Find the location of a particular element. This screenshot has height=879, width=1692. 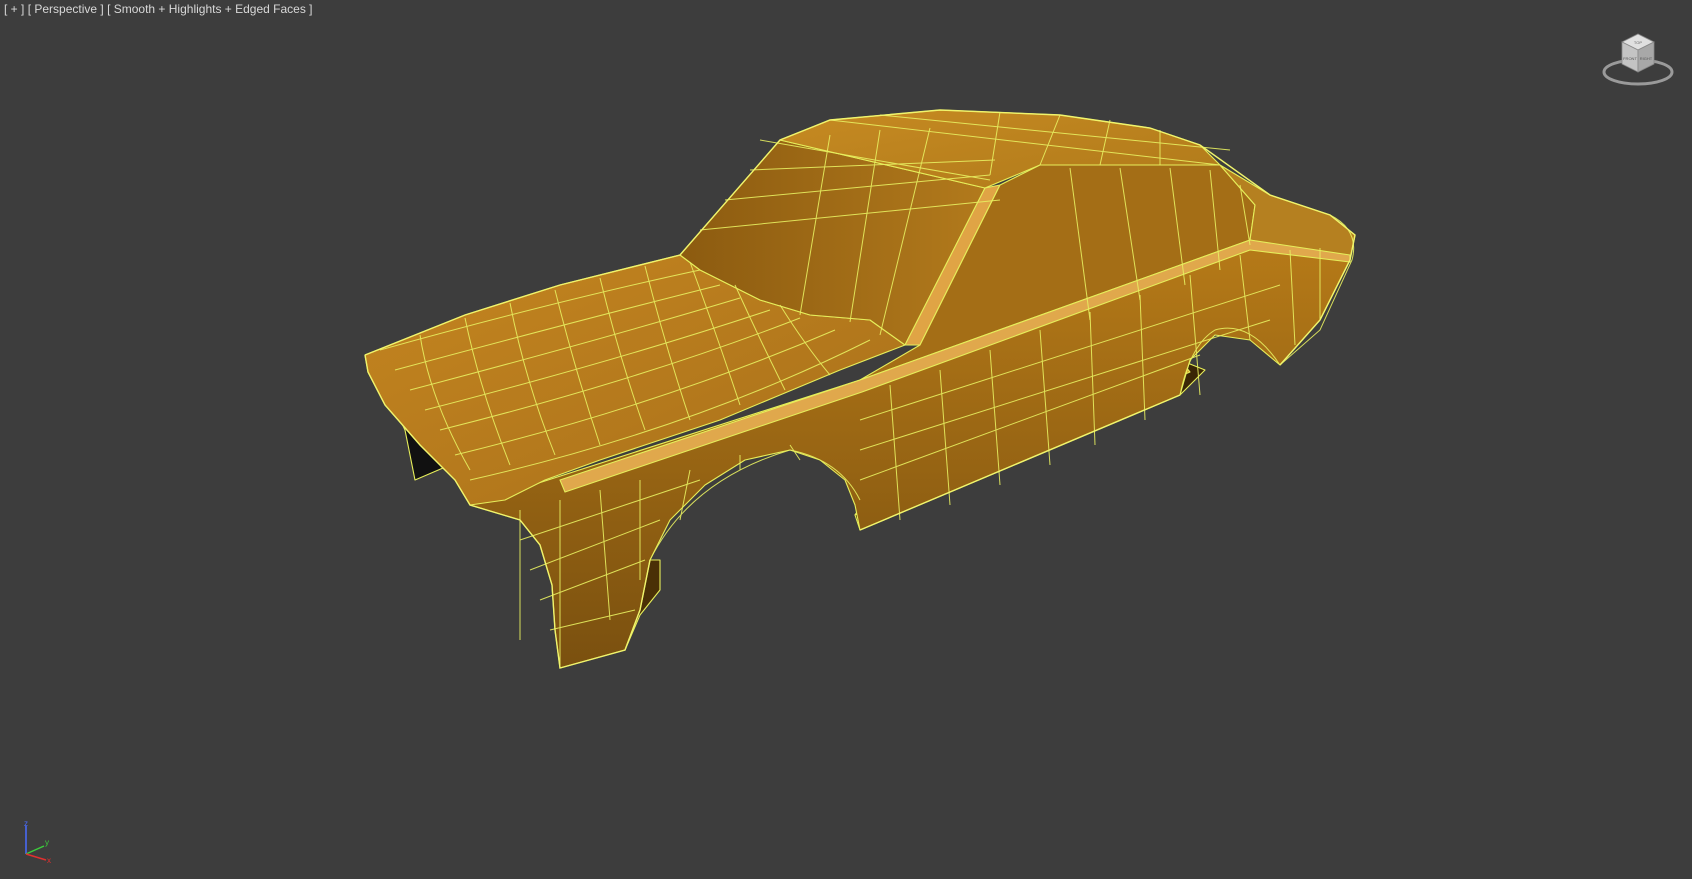

viewcube-front-label: FRONT is located at coordinates (1630, 58).